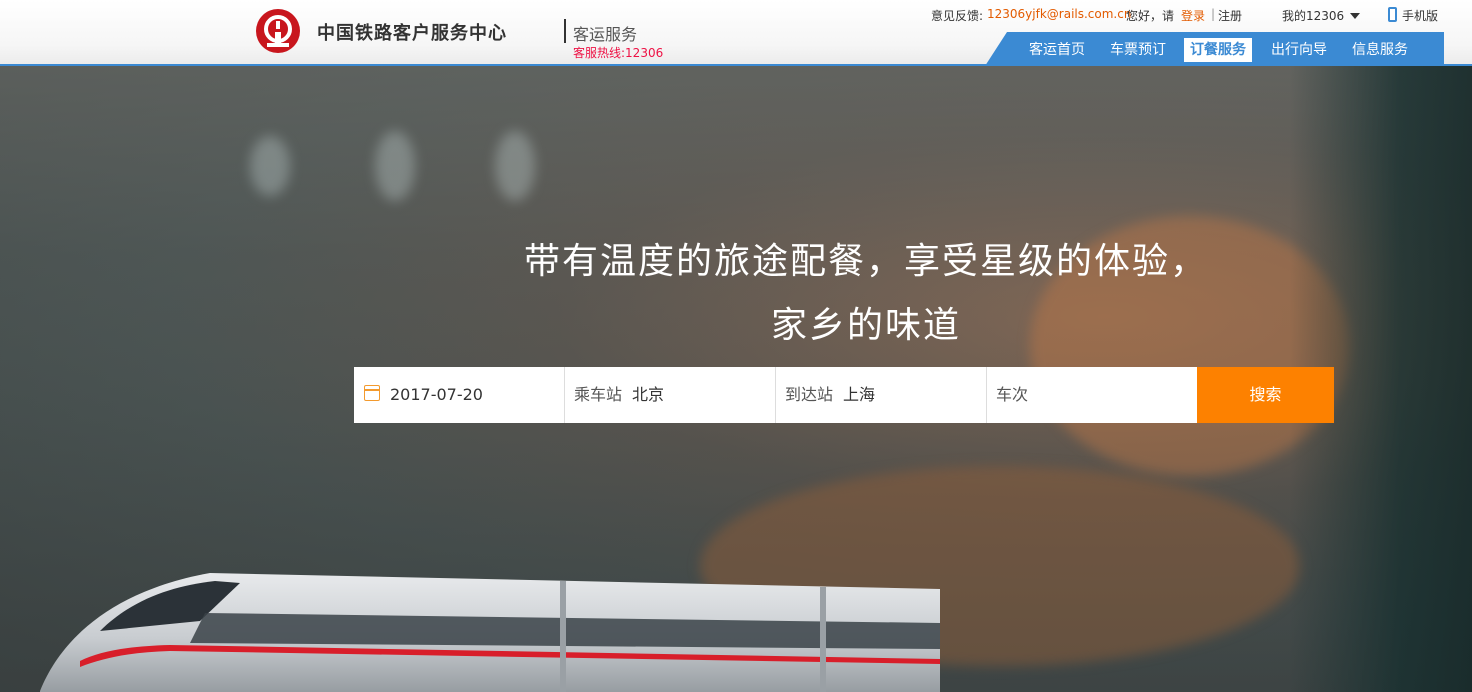 The height and width of the screenshot is (692, 1472). What do you see at coordinates (1059, 14) in the screenshot?
I see `feedback-email-link: 12306yjfk@rails.com.cn` at bounding box center [1059, 14].